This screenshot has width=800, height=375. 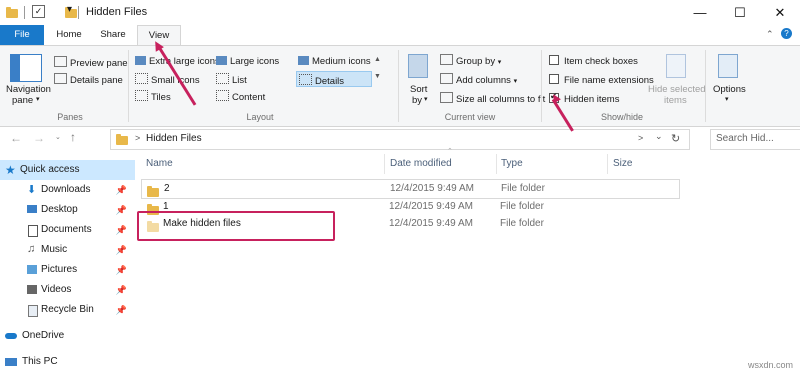 What do you see at coordinates (167, 79) in the screenshot?
I see `layout-small-icons: Small icons` at bounding box center [167, 79].